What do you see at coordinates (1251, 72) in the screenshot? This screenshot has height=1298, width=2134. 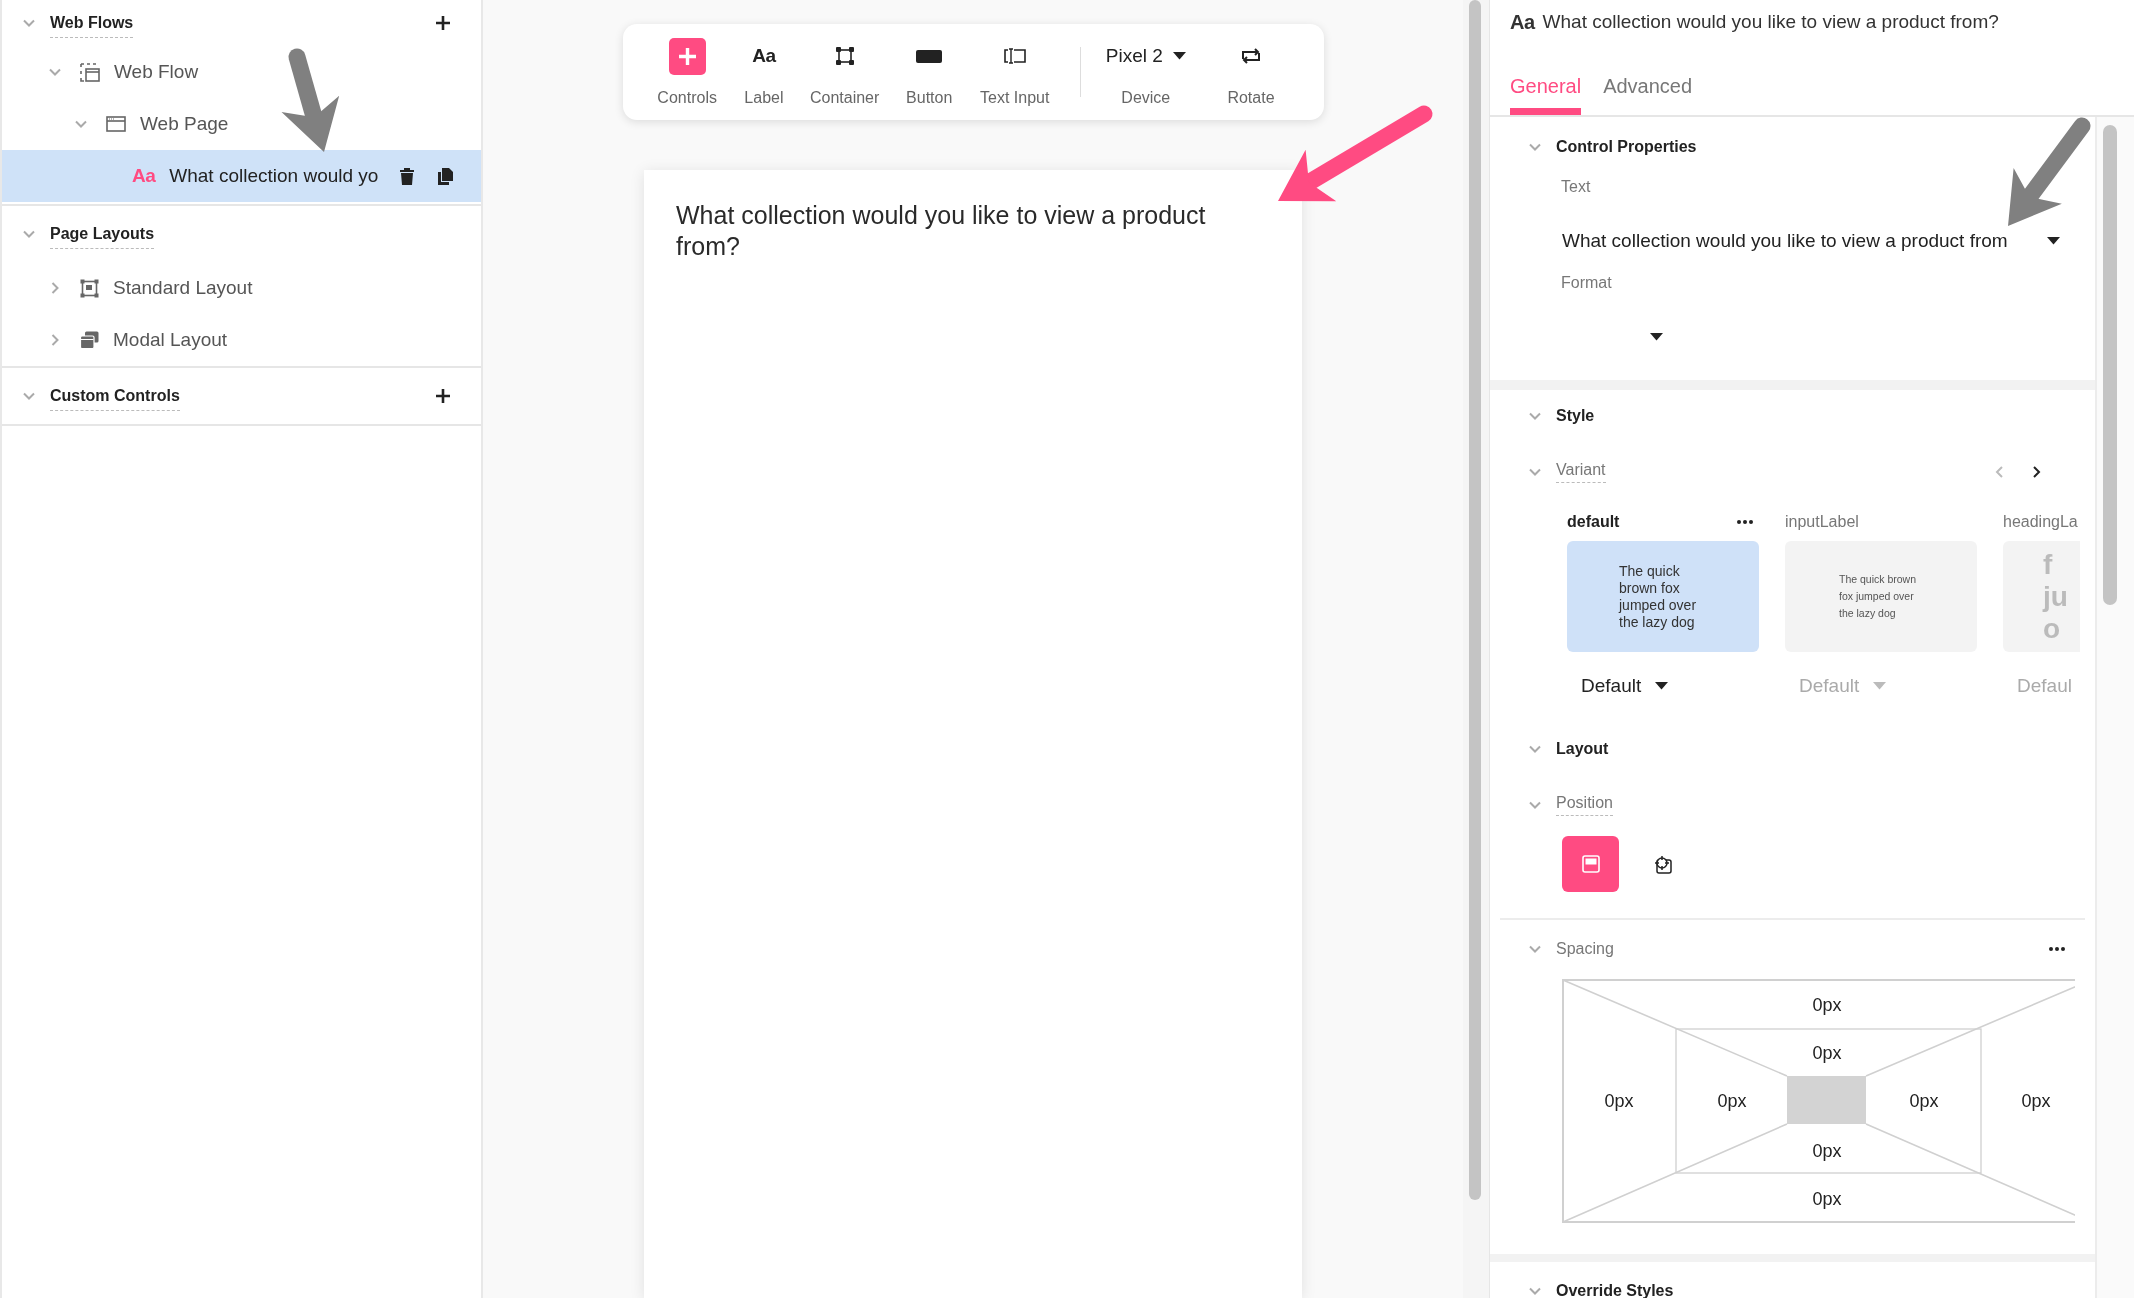 I see `rotate-button: Rotate` at bounding box center [1251, 72].